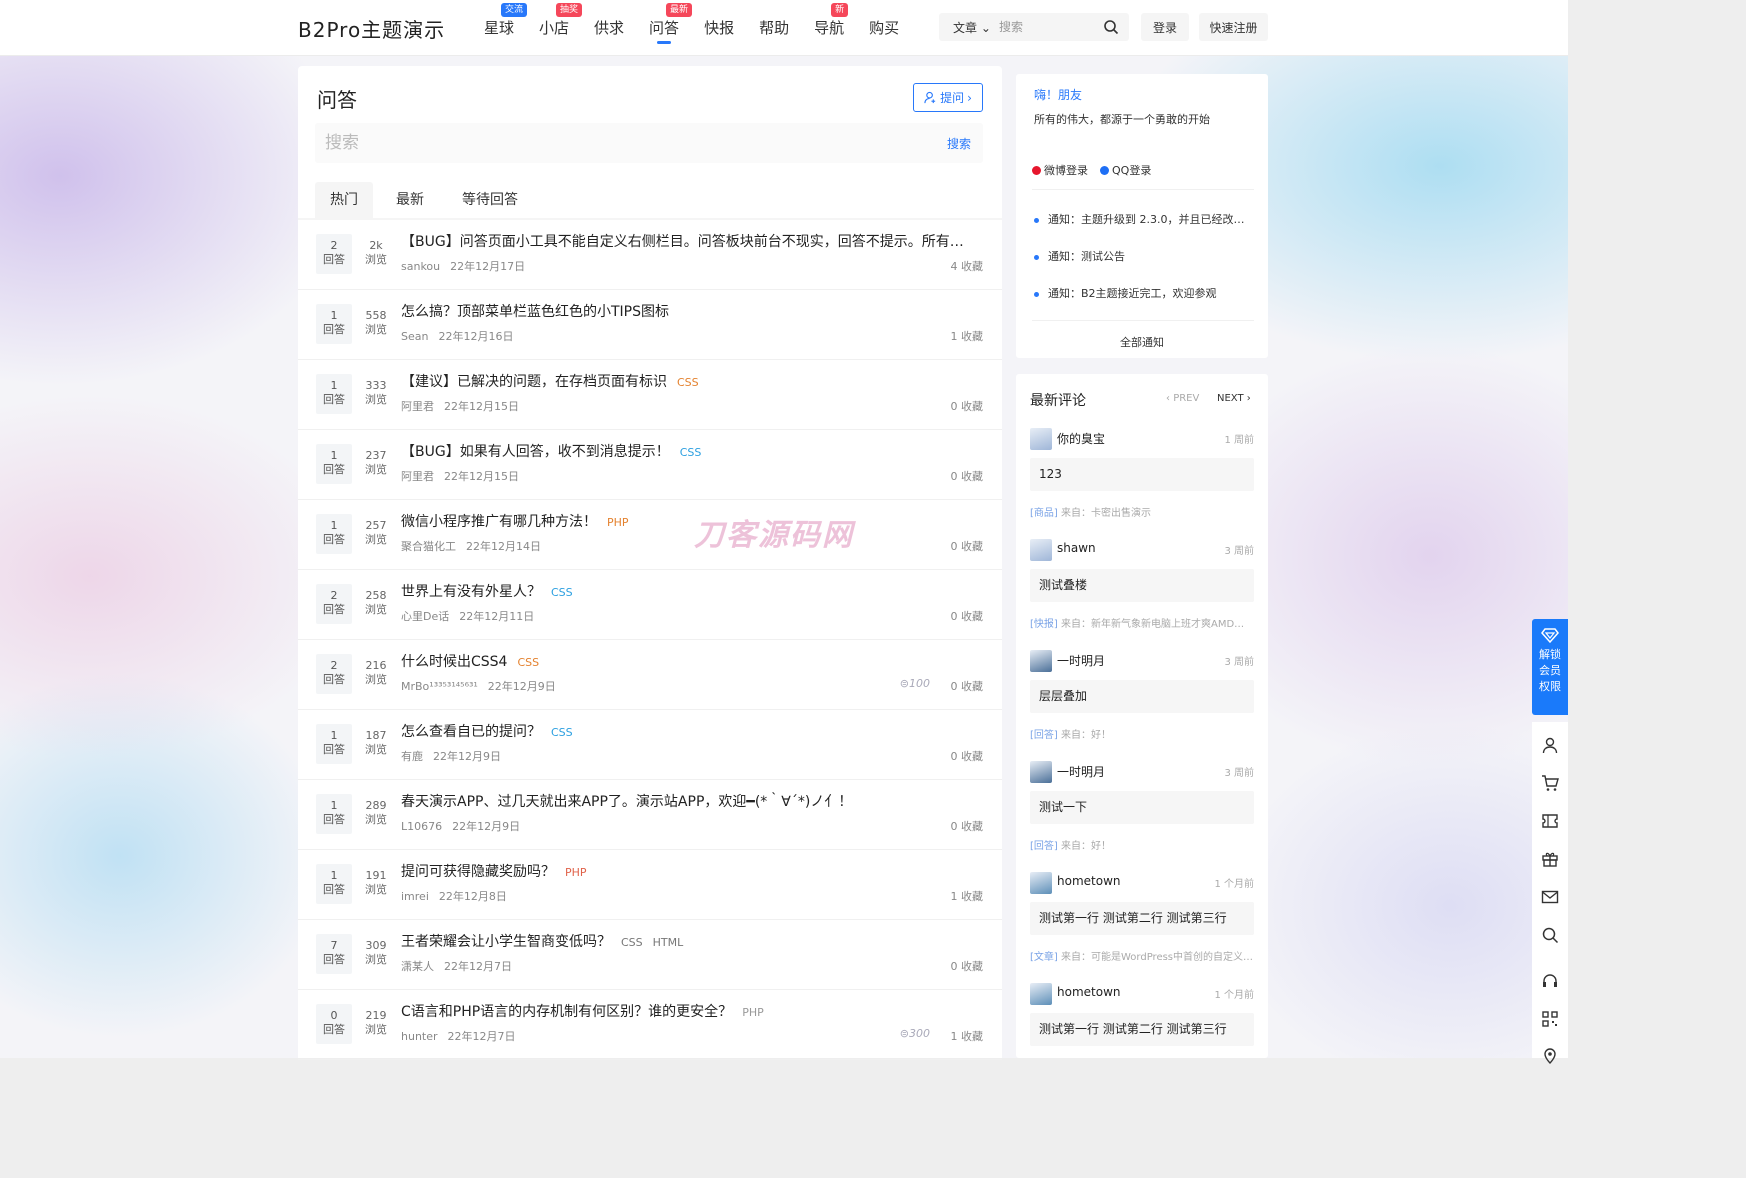  Describe the element at coordinates (686, 661) in the screenshot. I see `question-title: 什么时候出CSS4 CSS` at that location.